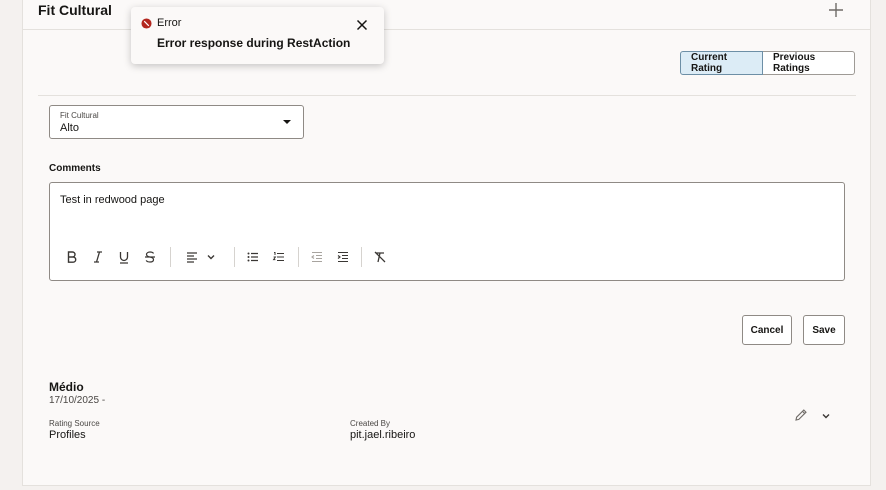 This screenshot has height=490, width=886. I want to click on add-button, so click(836, 10).